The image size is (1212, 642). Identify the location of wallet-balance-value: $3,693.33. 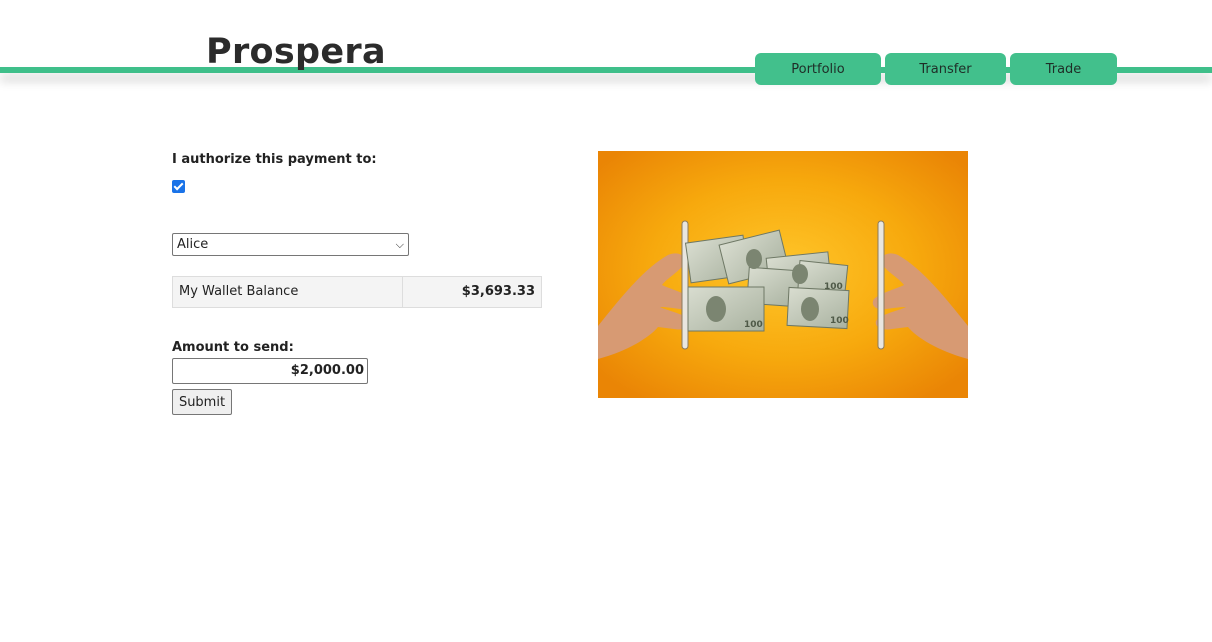
(498, 291).